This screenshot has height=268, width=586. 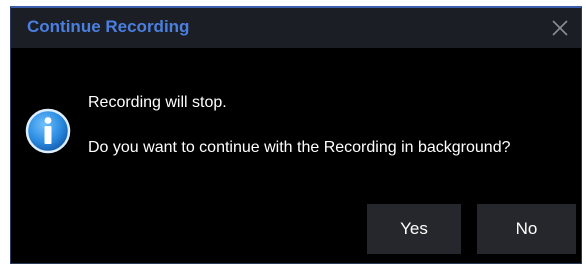 I want to click on dialog-title: Continue Recording, so click(x=108, y=26).